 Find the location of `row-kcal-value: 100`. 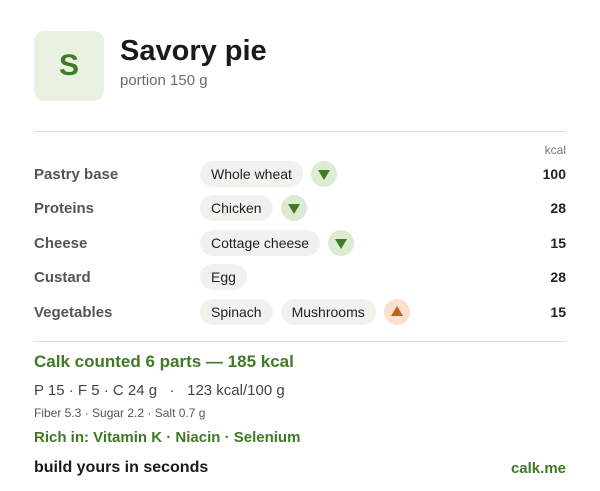

row-kcal-value: 100 is located at coordinates (554, 174).